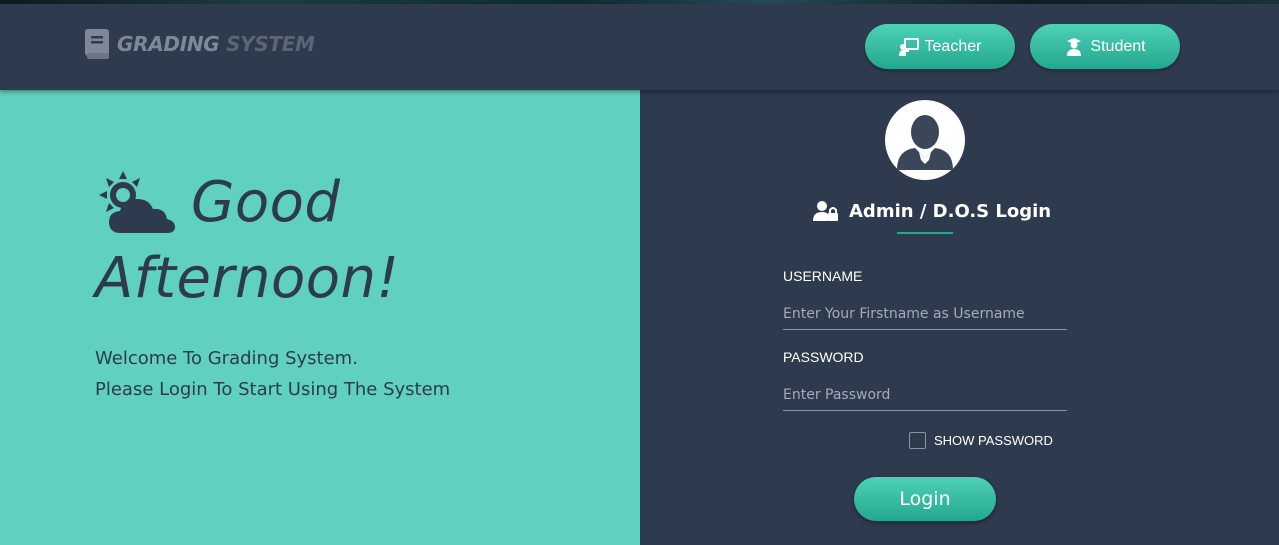 The width and height of the screenshot is (1279, 545). I want to click on user-avatar-icon, so click(925, 140).